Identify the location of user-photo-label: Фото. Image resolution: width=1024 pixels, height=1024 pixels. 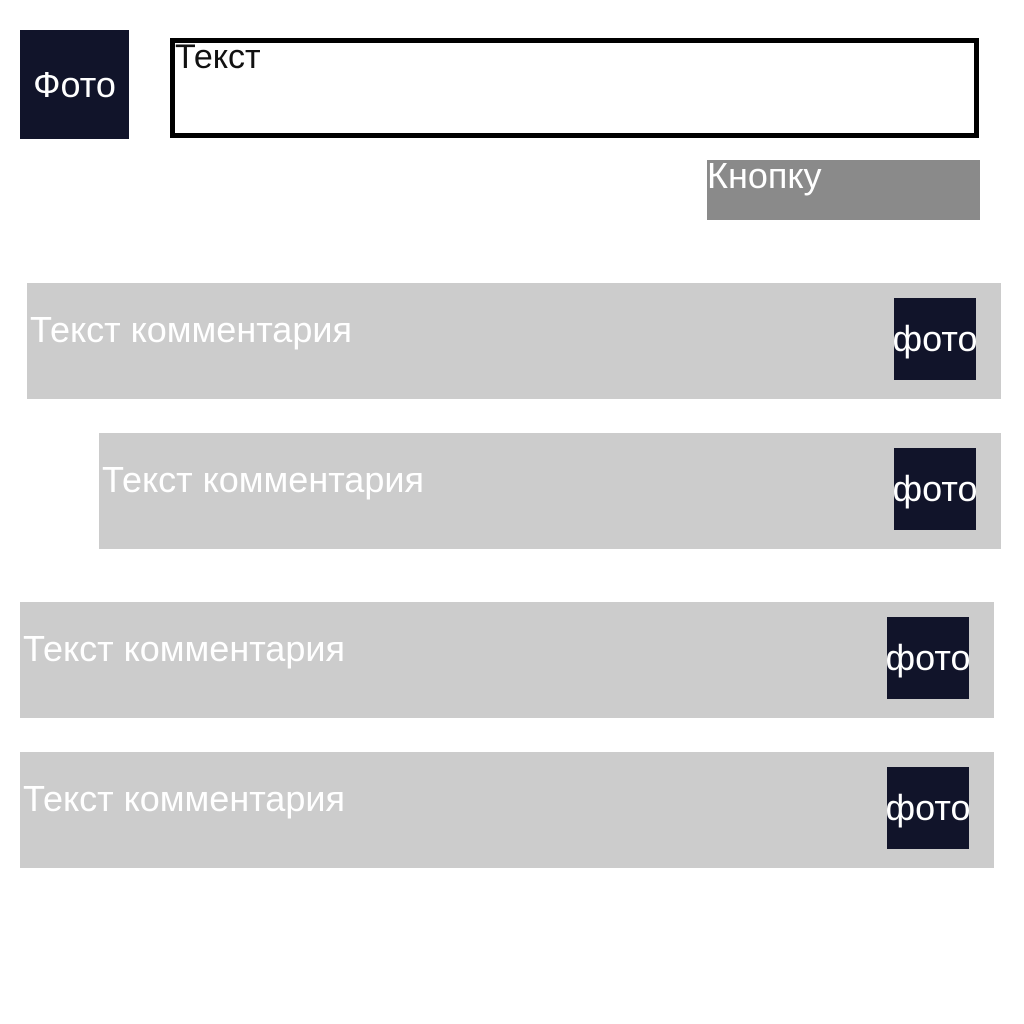
(74, 84).